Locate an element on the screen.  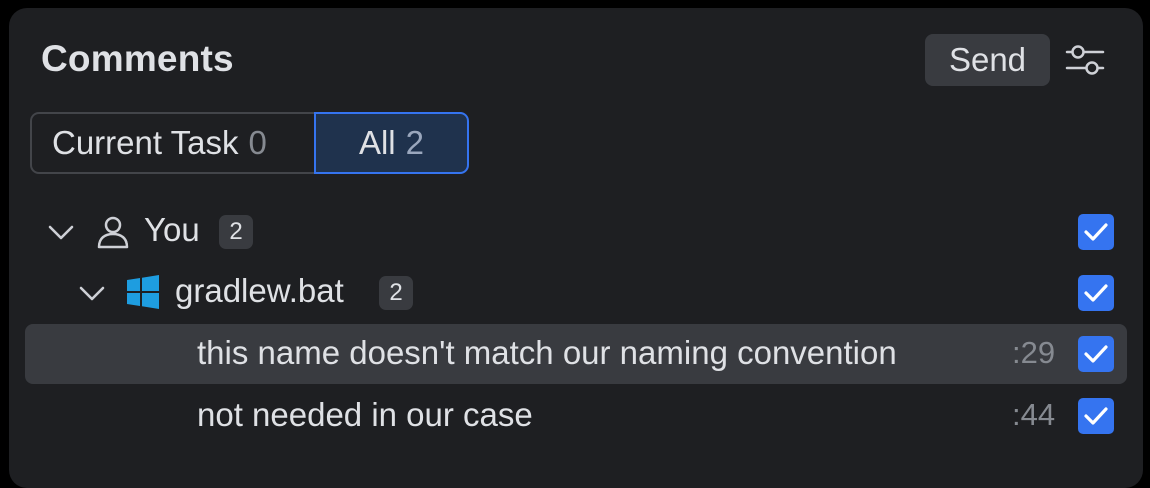
tree-row-author: You 2 is located at coordinates (576, 232).